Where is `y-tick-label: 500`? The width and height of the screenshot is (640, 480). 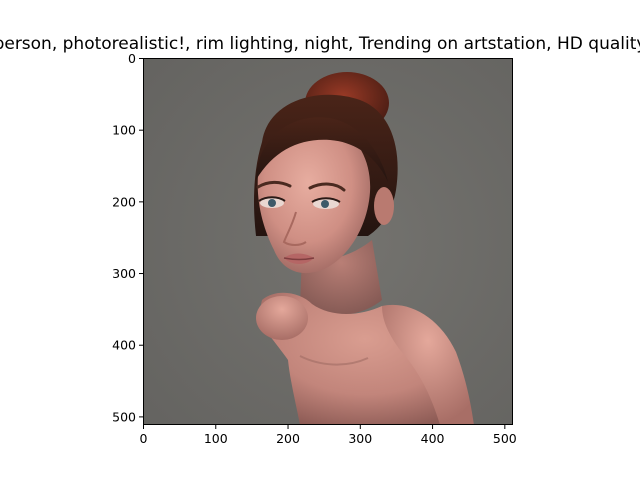 y-tick-label: 500 is located at coordinates (124, 416).